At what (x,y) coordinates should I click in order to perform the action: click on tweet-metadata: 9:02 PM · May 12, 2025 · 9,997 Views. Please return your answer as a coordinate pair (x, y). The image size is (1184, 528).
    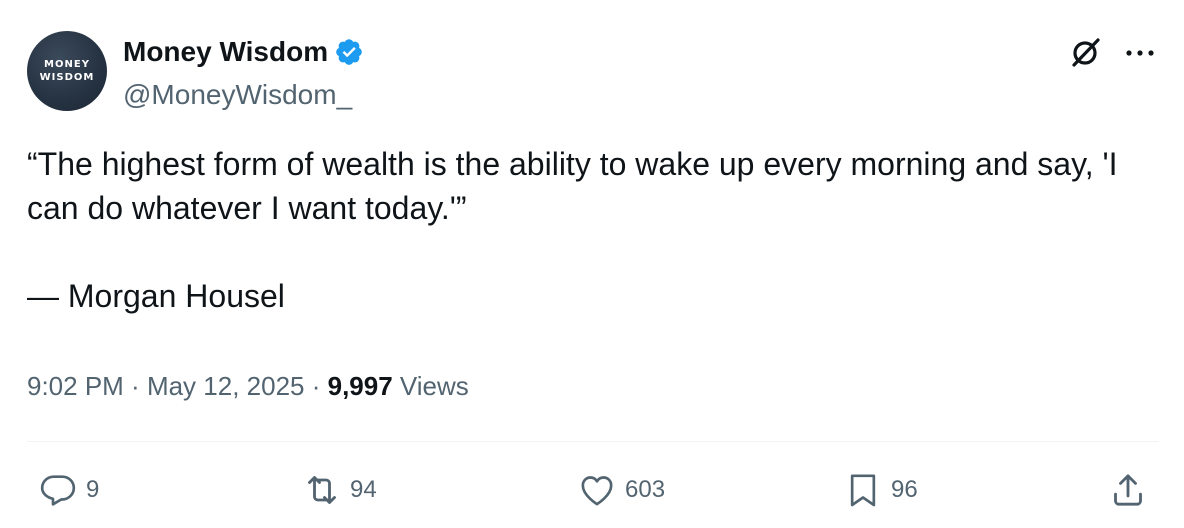
    Looking at the image, I should click on (248, 386).